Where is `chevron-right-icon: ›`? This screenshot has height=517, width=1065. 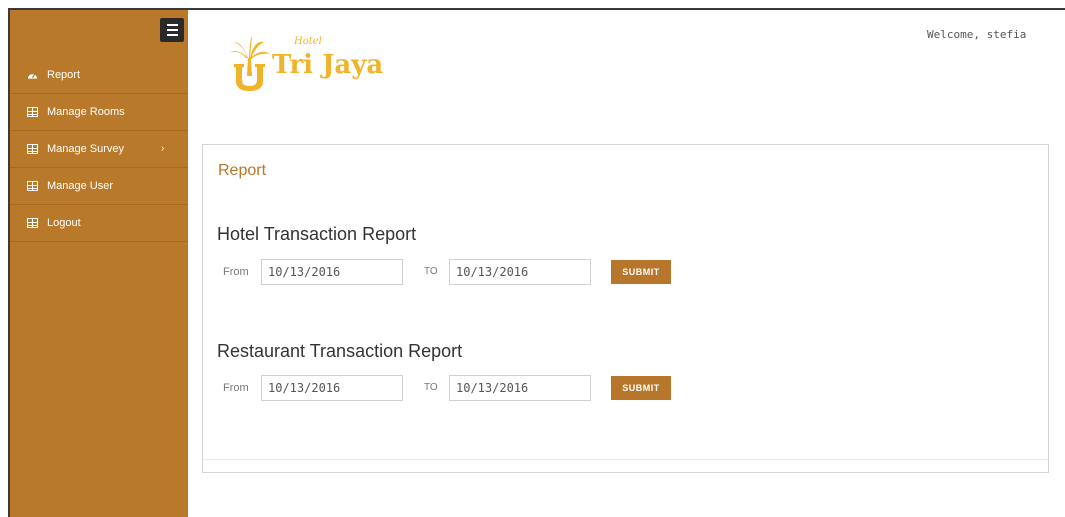 chevron-right-icon: › is located at coordinates (163, 148).